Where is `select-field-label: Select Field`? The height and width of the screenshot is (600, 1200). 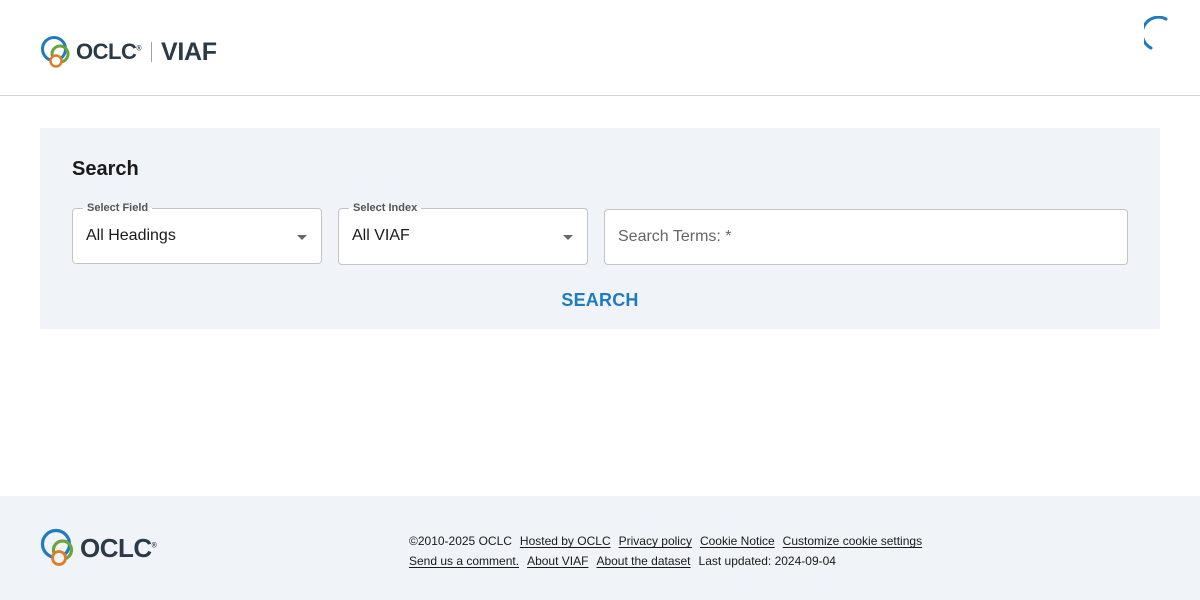
select-field-label: Select Field is located at coordinates (118, 208).